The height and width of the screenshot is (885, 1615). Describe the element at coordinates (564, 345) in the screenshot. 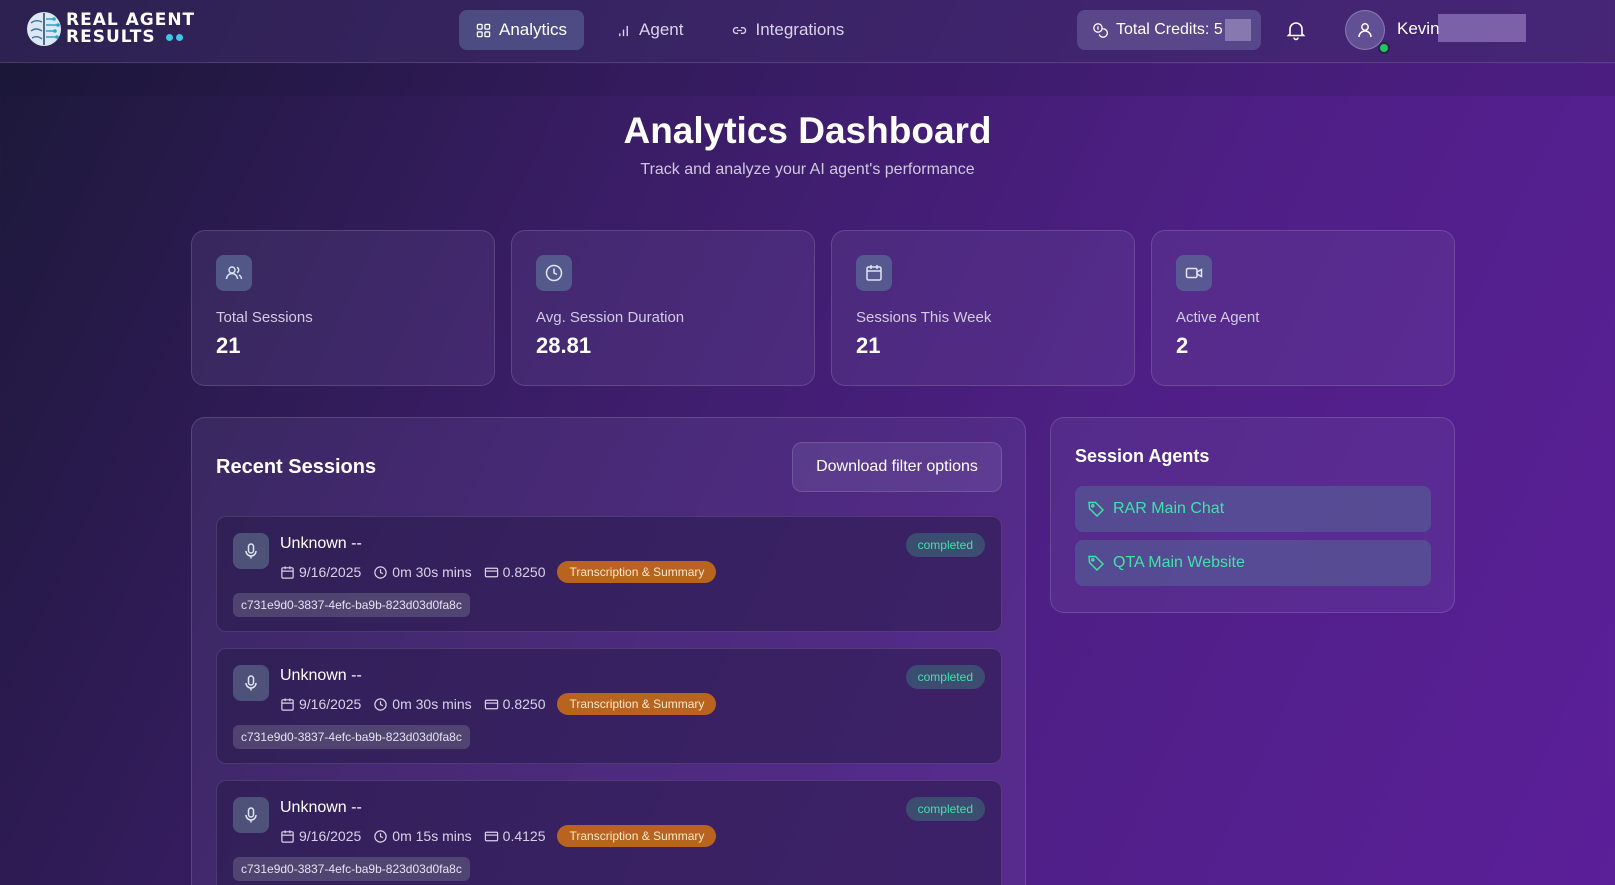

I see `stat-value: 28.81` at that location.